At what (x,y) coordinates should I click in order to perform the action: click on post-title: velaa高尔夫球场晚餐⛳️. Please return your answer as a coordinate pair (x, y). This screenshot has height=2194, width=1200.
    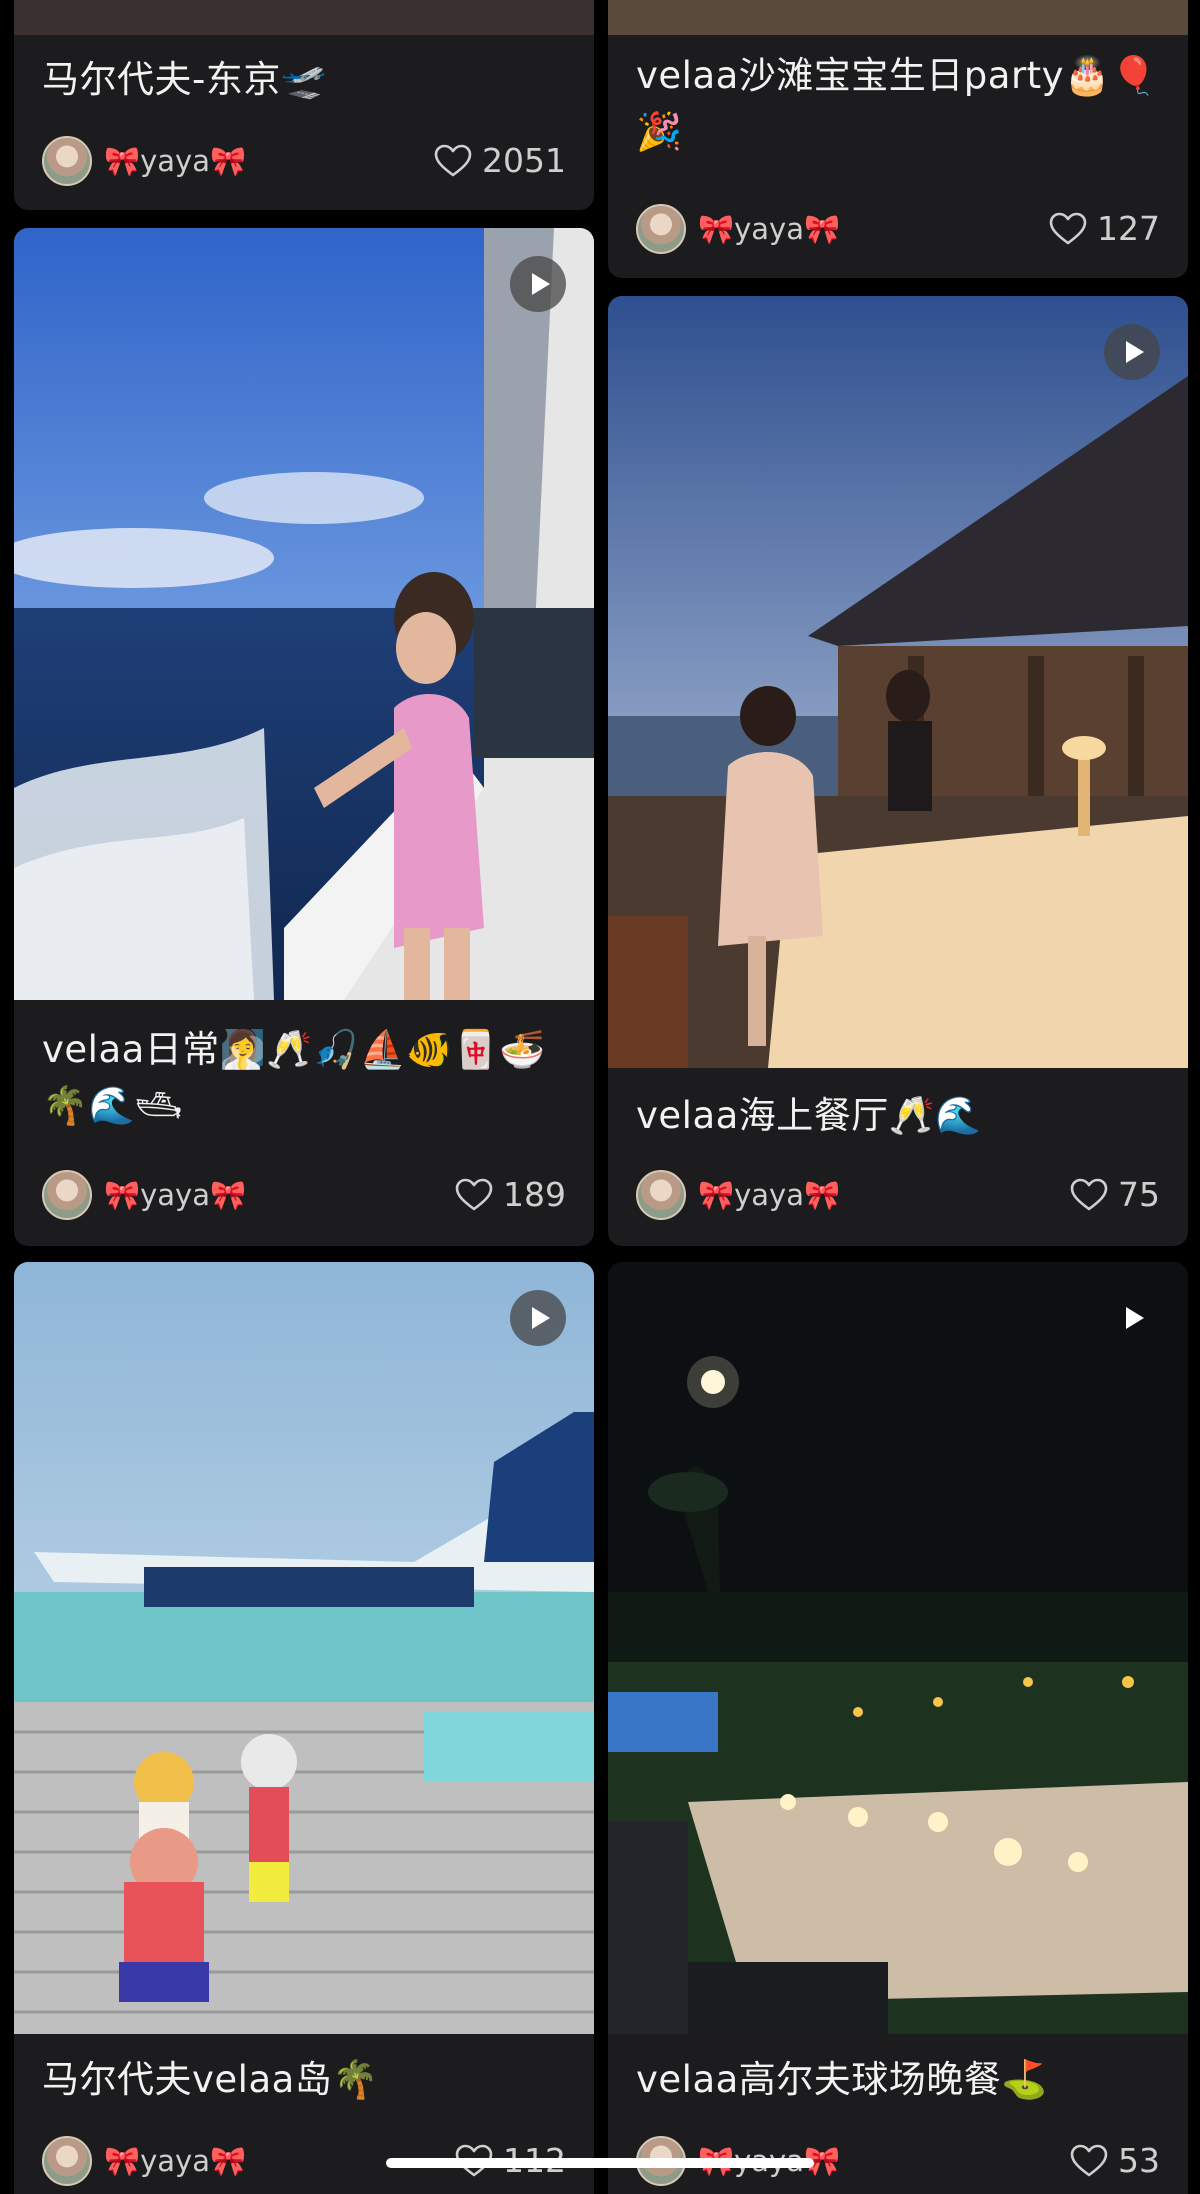
    Looking at the image, I should click on (900, 2080).